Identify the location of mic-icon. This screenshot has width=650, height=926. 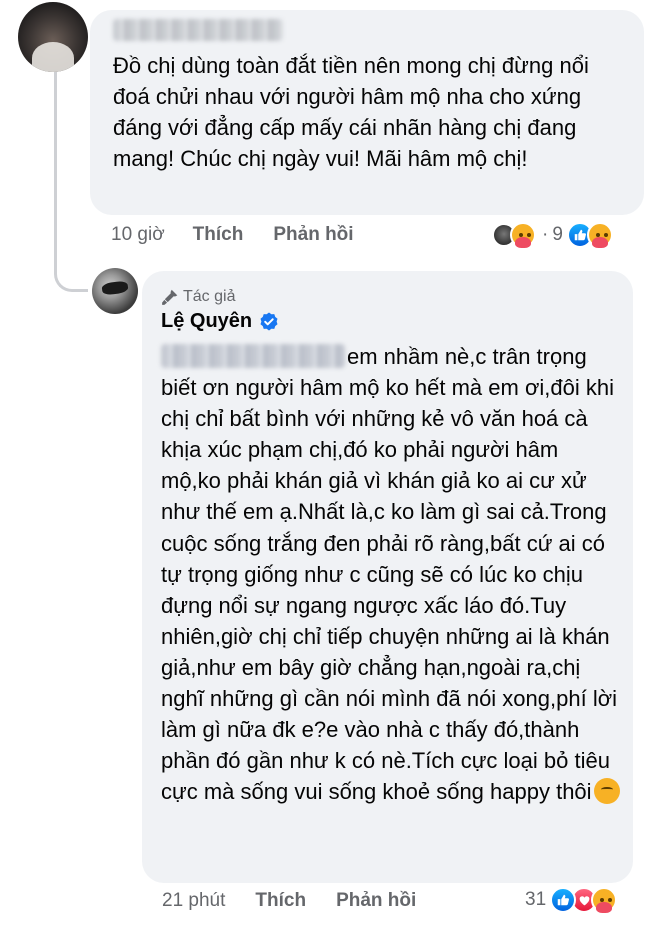
(170, 297).